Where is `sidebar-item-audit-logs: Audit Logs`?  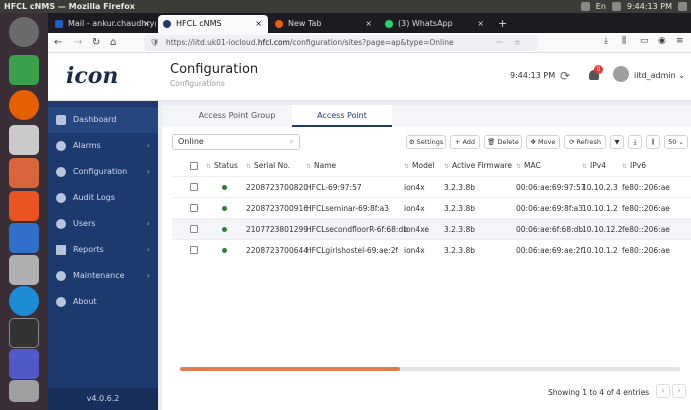
sidebar-item-audit-logs: Audit Logs is located at coordinates (103, 198).